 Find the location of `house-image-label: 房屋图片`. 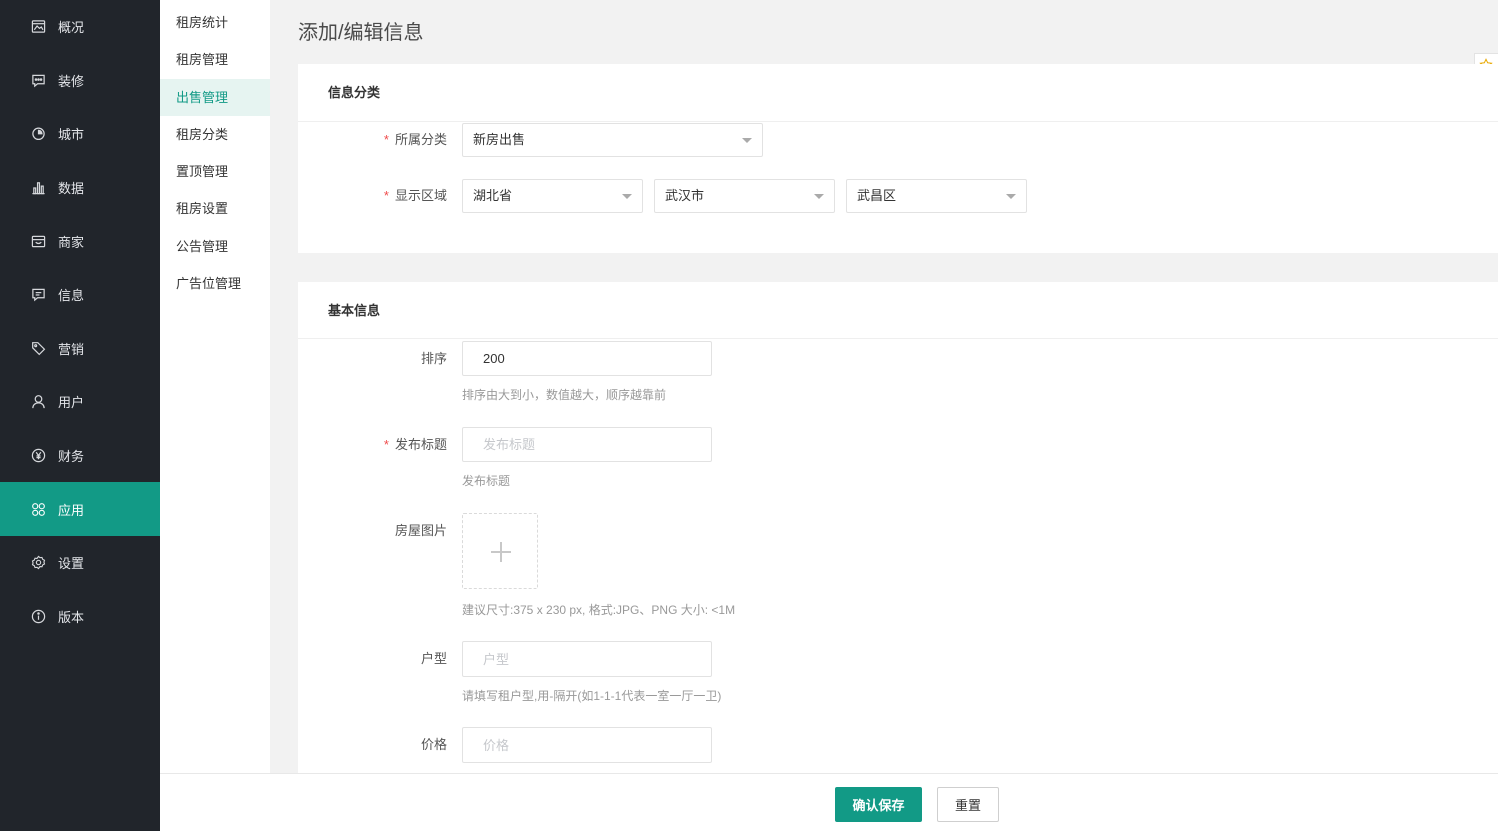

house-image-label: 房屋图片 is located at coordinates (420, 530).